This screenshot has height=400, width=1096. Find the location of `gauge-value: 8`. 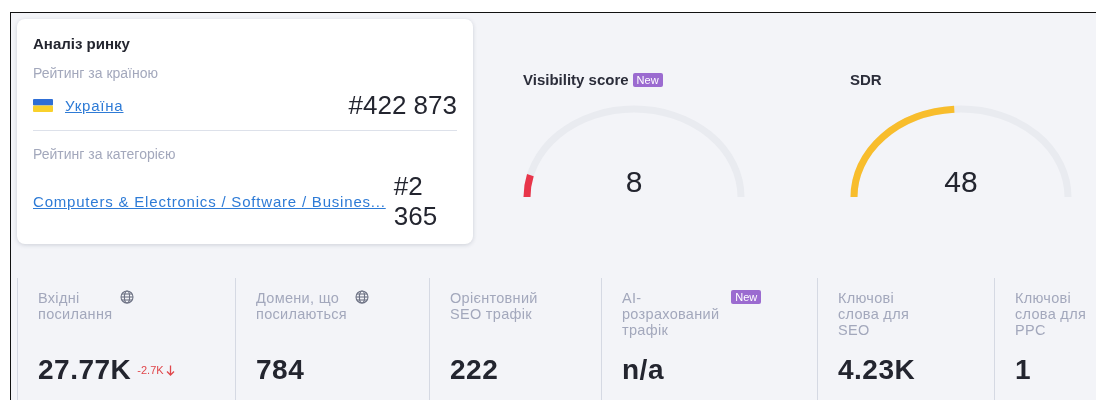

gauge-value: 8 is located at coordinates (634, 181).